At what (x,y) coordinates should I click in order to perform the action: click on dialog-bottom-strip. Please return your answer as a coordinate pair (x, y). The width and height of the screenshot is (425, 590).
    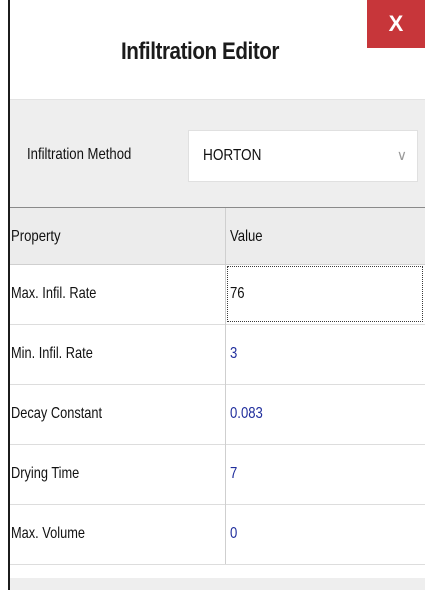
    Looking at the image, I should click on (217, 584).